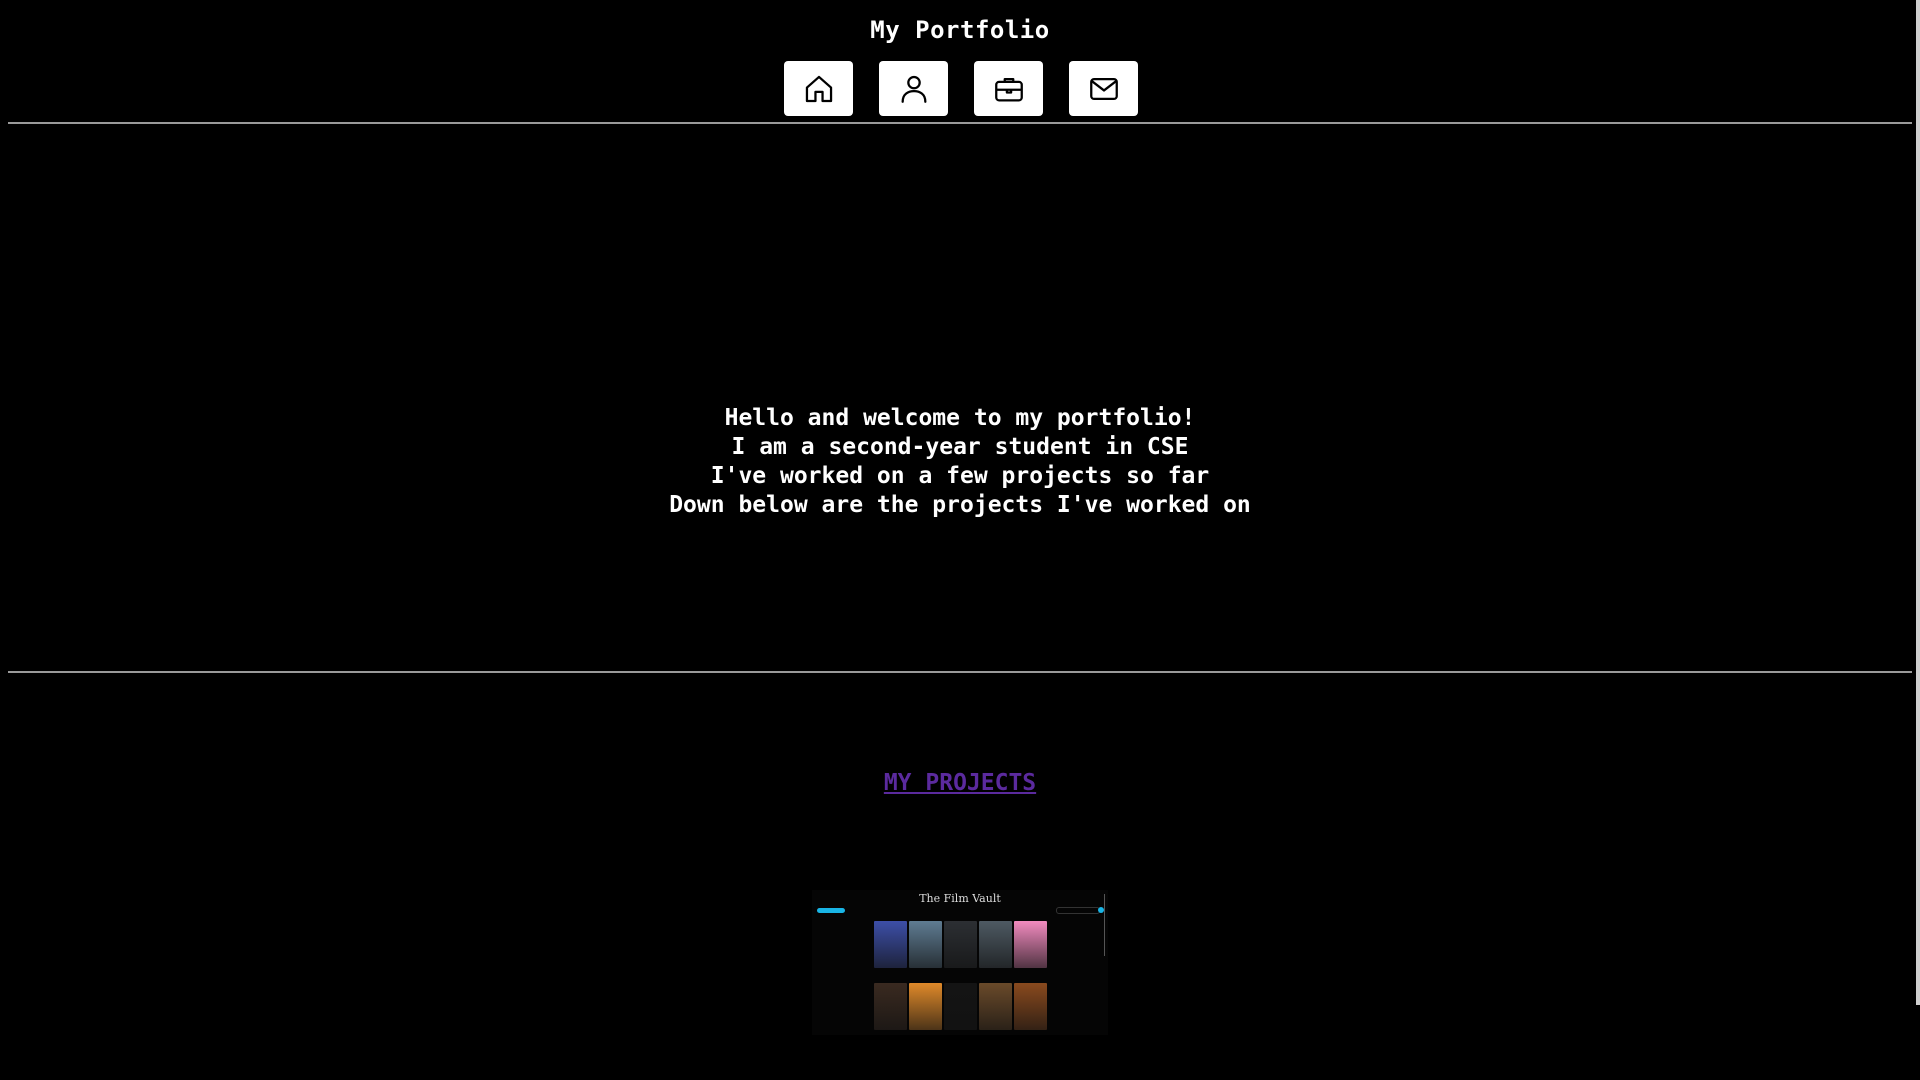 The width and height of the screenshot is (1920, 1080). What do you see at coordinates (960, 30) in the screenshot?
I see `site-title: My Portfolio` at bounding box center [960, 30].